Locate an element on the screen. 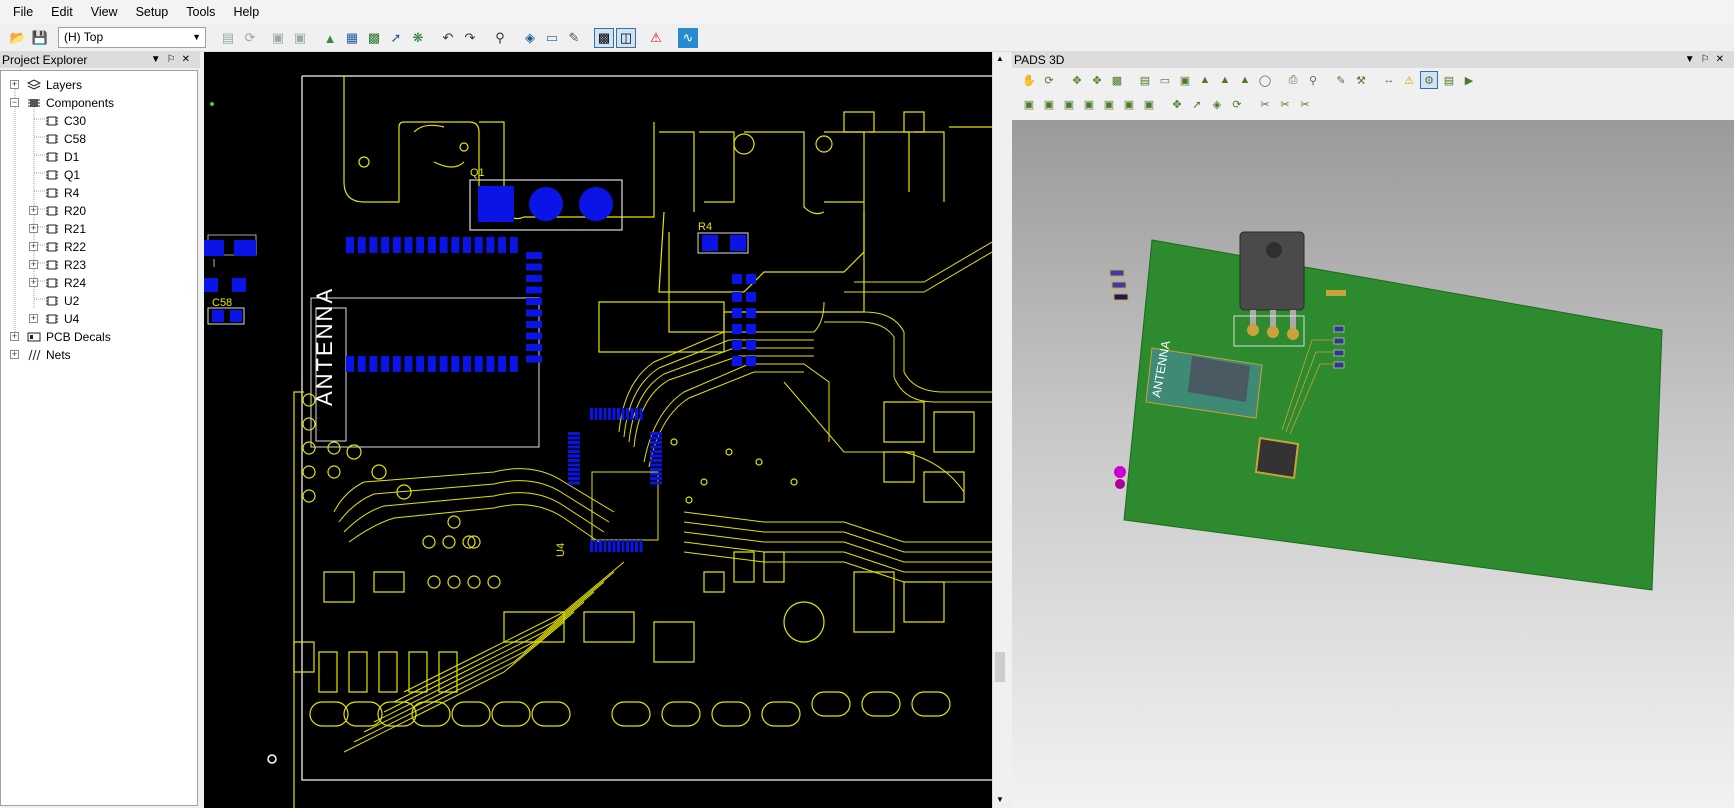 The width and height of the screenshot is (1734, 808). warning-icon: ⚠ is located at coordinates (1409, 80).